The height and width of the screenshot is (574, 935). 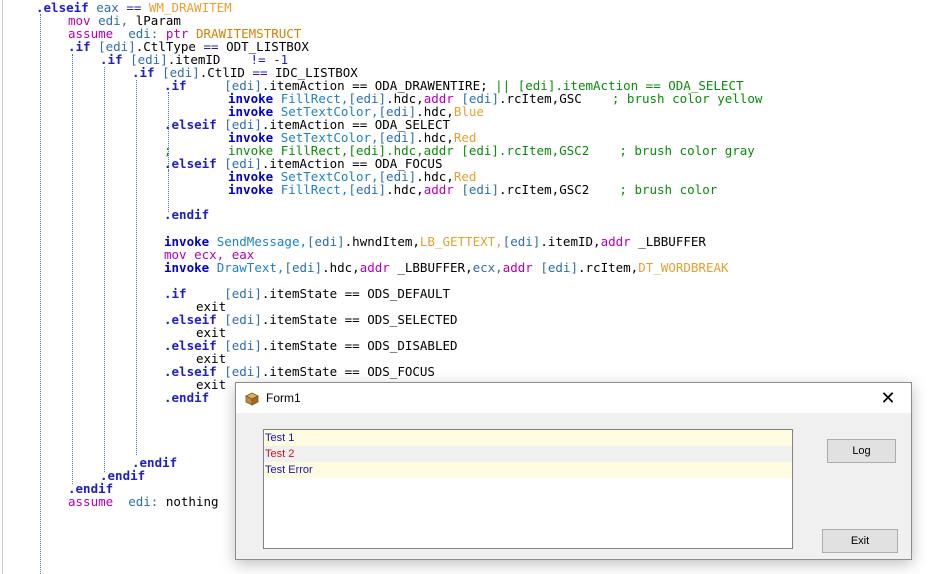 I want to click on code-line: assume edi: nothing, so click(x=143, y=501).